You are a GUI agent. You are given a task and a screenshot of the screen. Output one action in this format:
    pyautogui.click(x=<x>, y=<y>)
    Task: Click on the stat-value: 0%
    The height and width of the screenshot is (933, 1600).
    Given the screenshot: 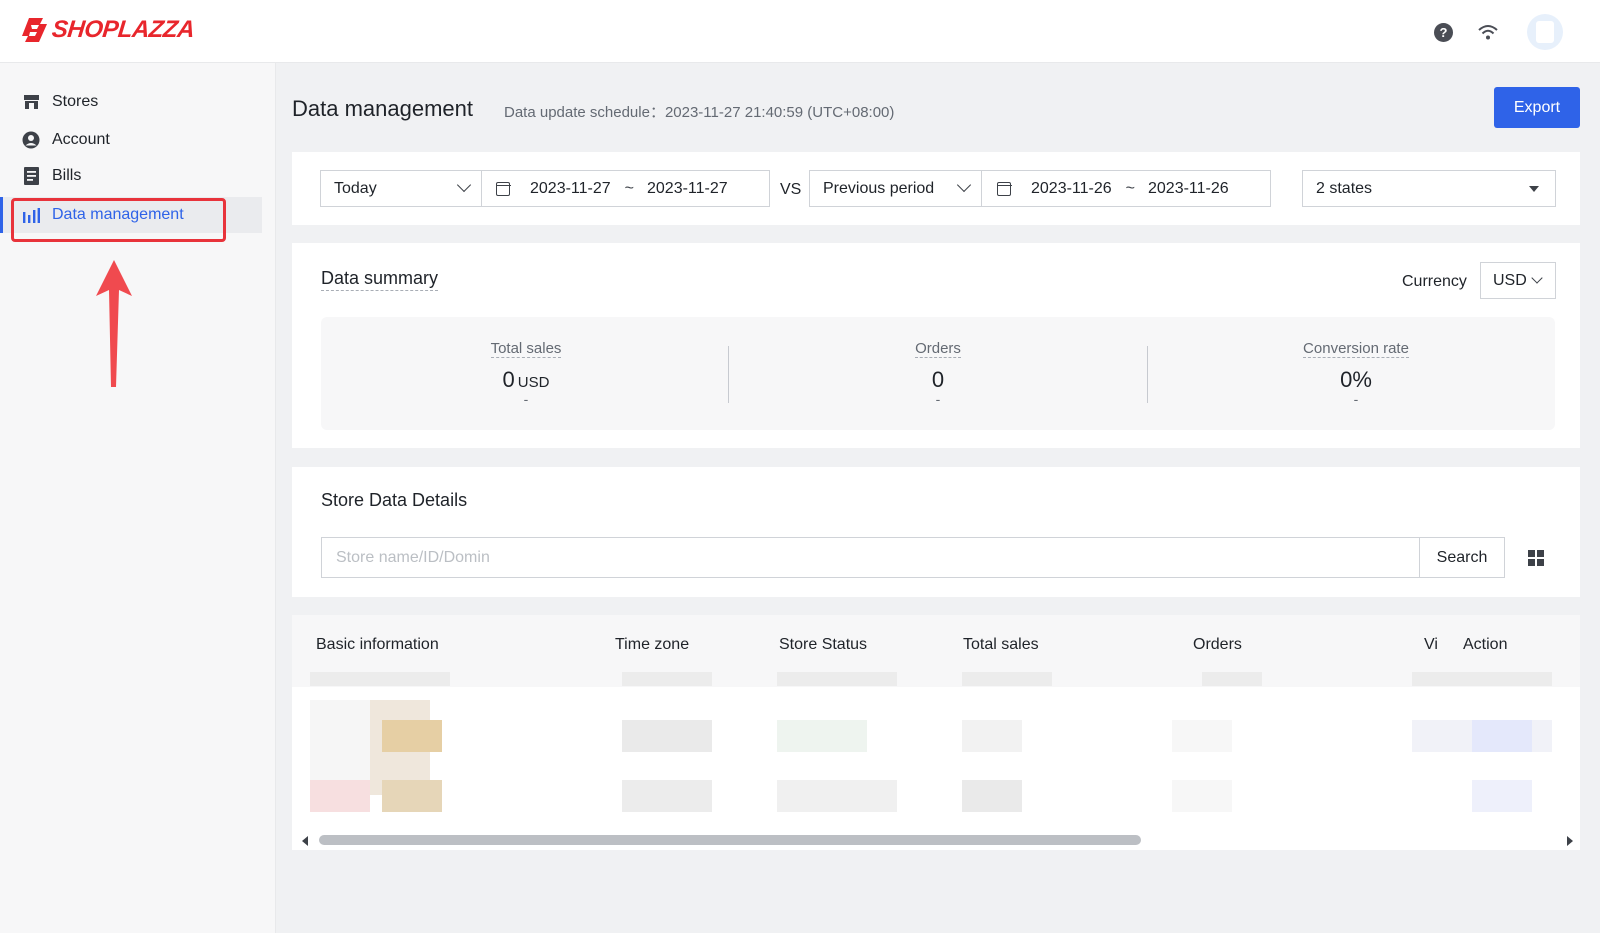 What is the action you would take?
    pyautogui.click(x=1356, y=380)
    